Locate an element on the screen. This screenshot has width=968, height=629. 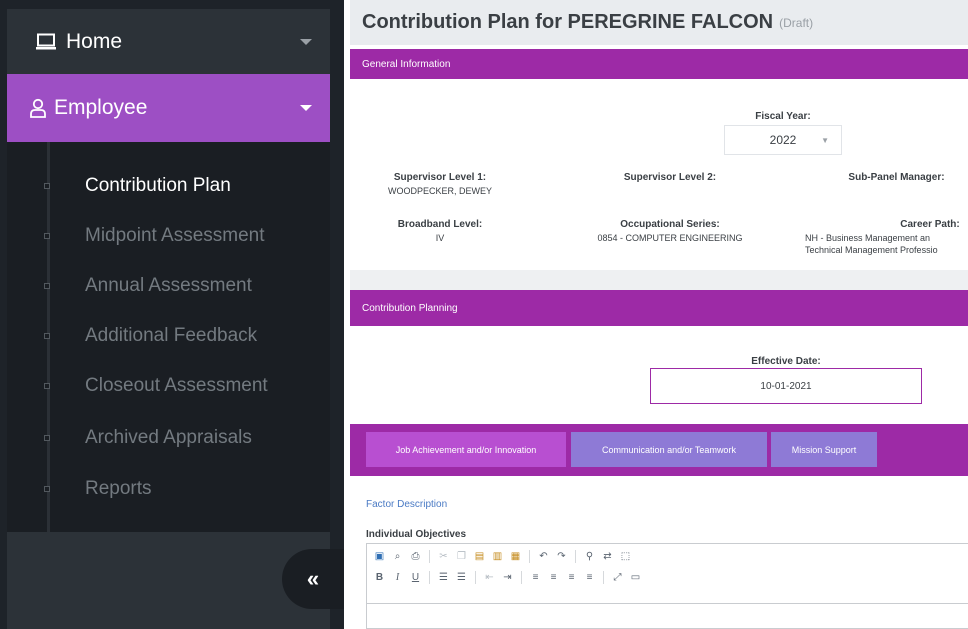
select-all-icon: ⬚ is located at coordinates (625, 556).